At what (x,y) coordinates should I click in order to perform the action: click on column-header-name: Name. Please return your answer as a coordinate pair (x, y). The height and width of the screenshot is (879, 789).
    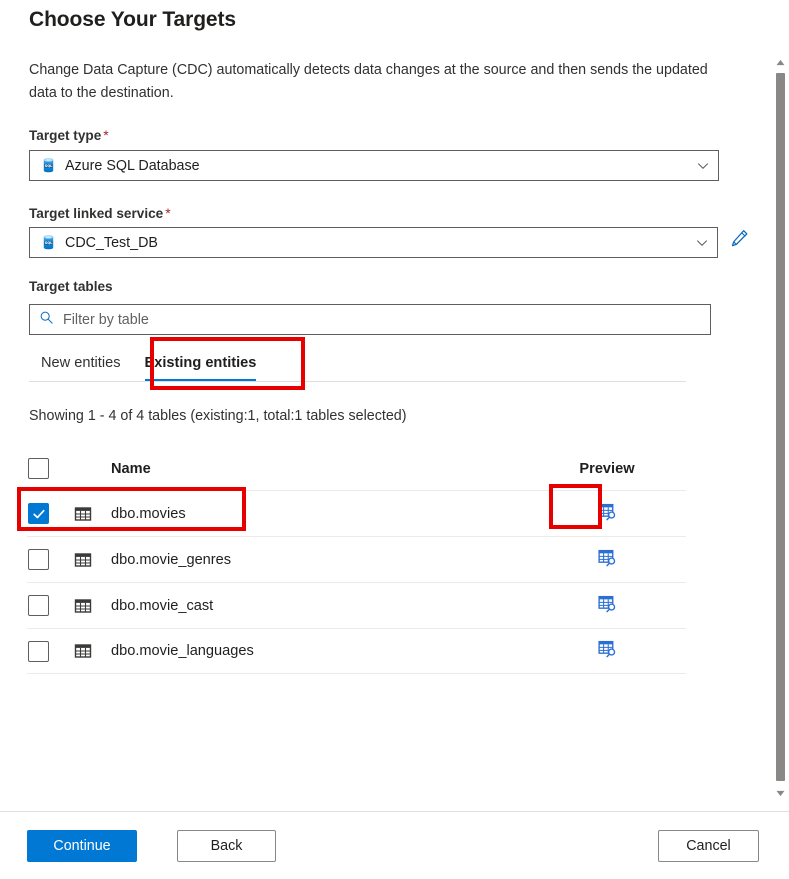
    Looking at the image, I should click on (131, 468).